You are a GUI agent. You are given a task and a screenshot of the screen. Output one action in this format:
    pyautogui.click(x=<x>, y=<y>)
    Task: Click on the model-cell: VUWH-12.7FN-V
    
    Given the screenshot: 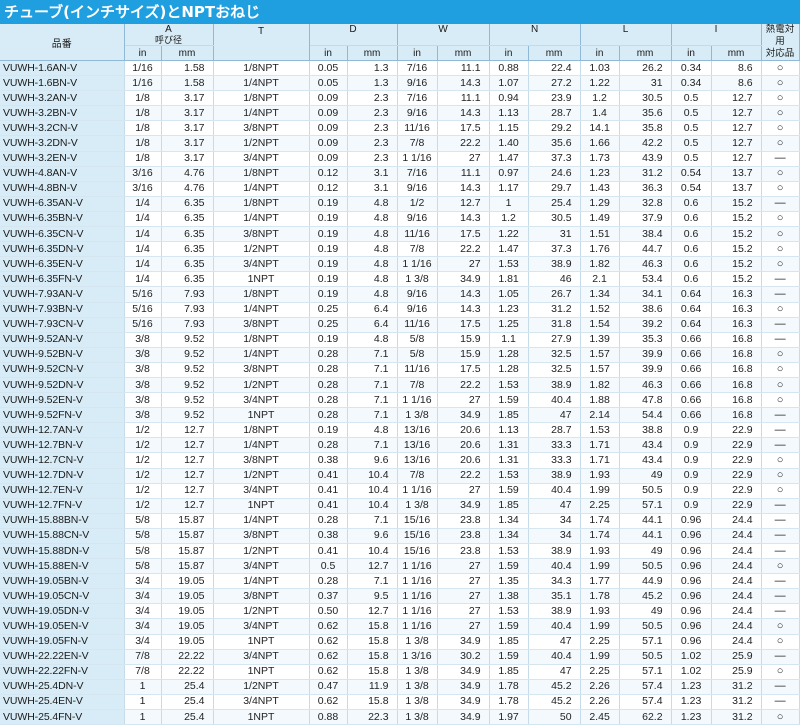 What is the action you would take?
    pyautogui.click(x=62, y=506)
    